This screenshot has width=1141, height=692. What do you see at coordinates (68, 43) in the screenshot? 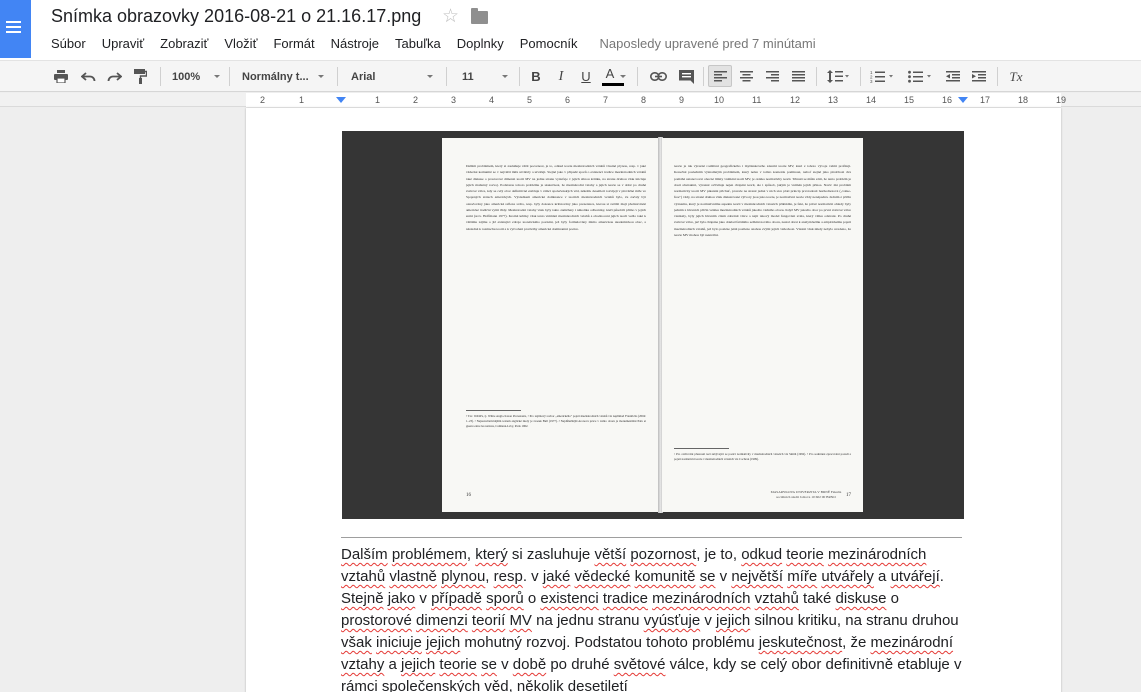
I see `menu-file: Súbor` at bounding box center [68, 43].